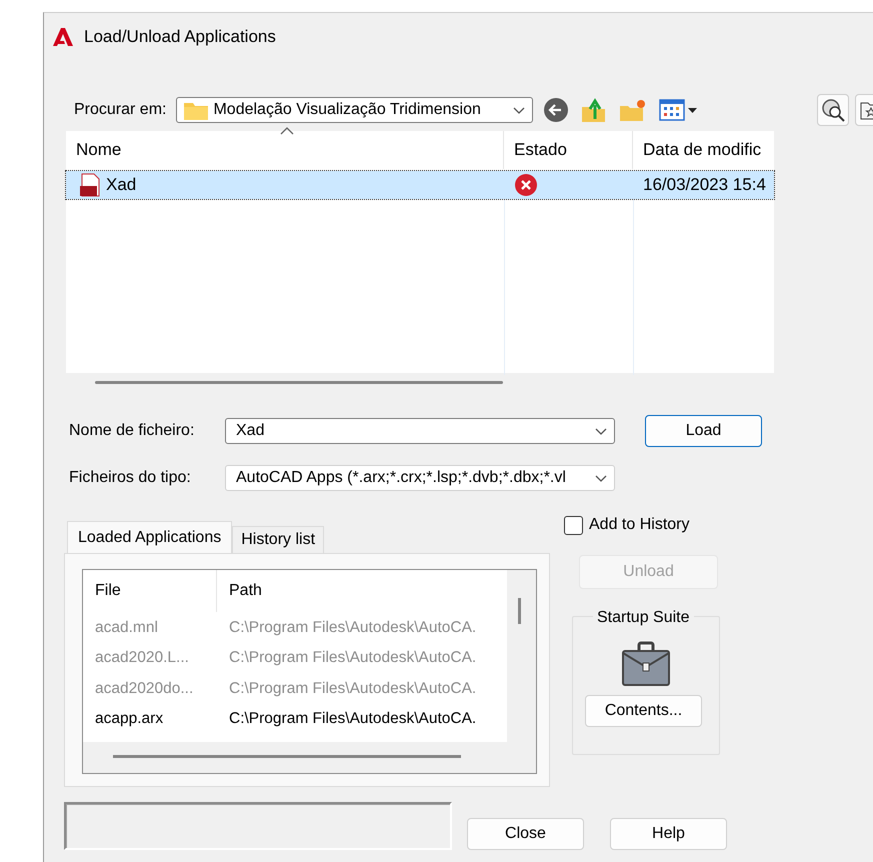 Image resolution: width=873 pixels, height=862 pixels. What do you see at coordinates (644, 525) in the screenshot?
I see `add-to-history-checkbox: Add to History` at bounding box center [644, 525].